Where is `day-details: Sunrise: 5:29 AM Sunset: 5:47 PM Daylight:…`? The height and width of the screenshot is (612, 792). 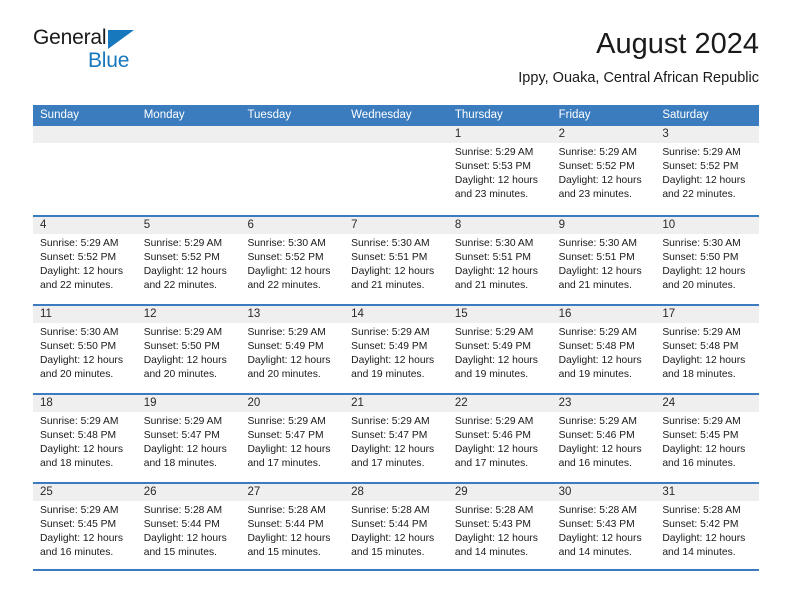
day-details: Sunrise: 5:29 AM Sunset: 5:47 PM Daylight:… is located at coordinates (396, 441).